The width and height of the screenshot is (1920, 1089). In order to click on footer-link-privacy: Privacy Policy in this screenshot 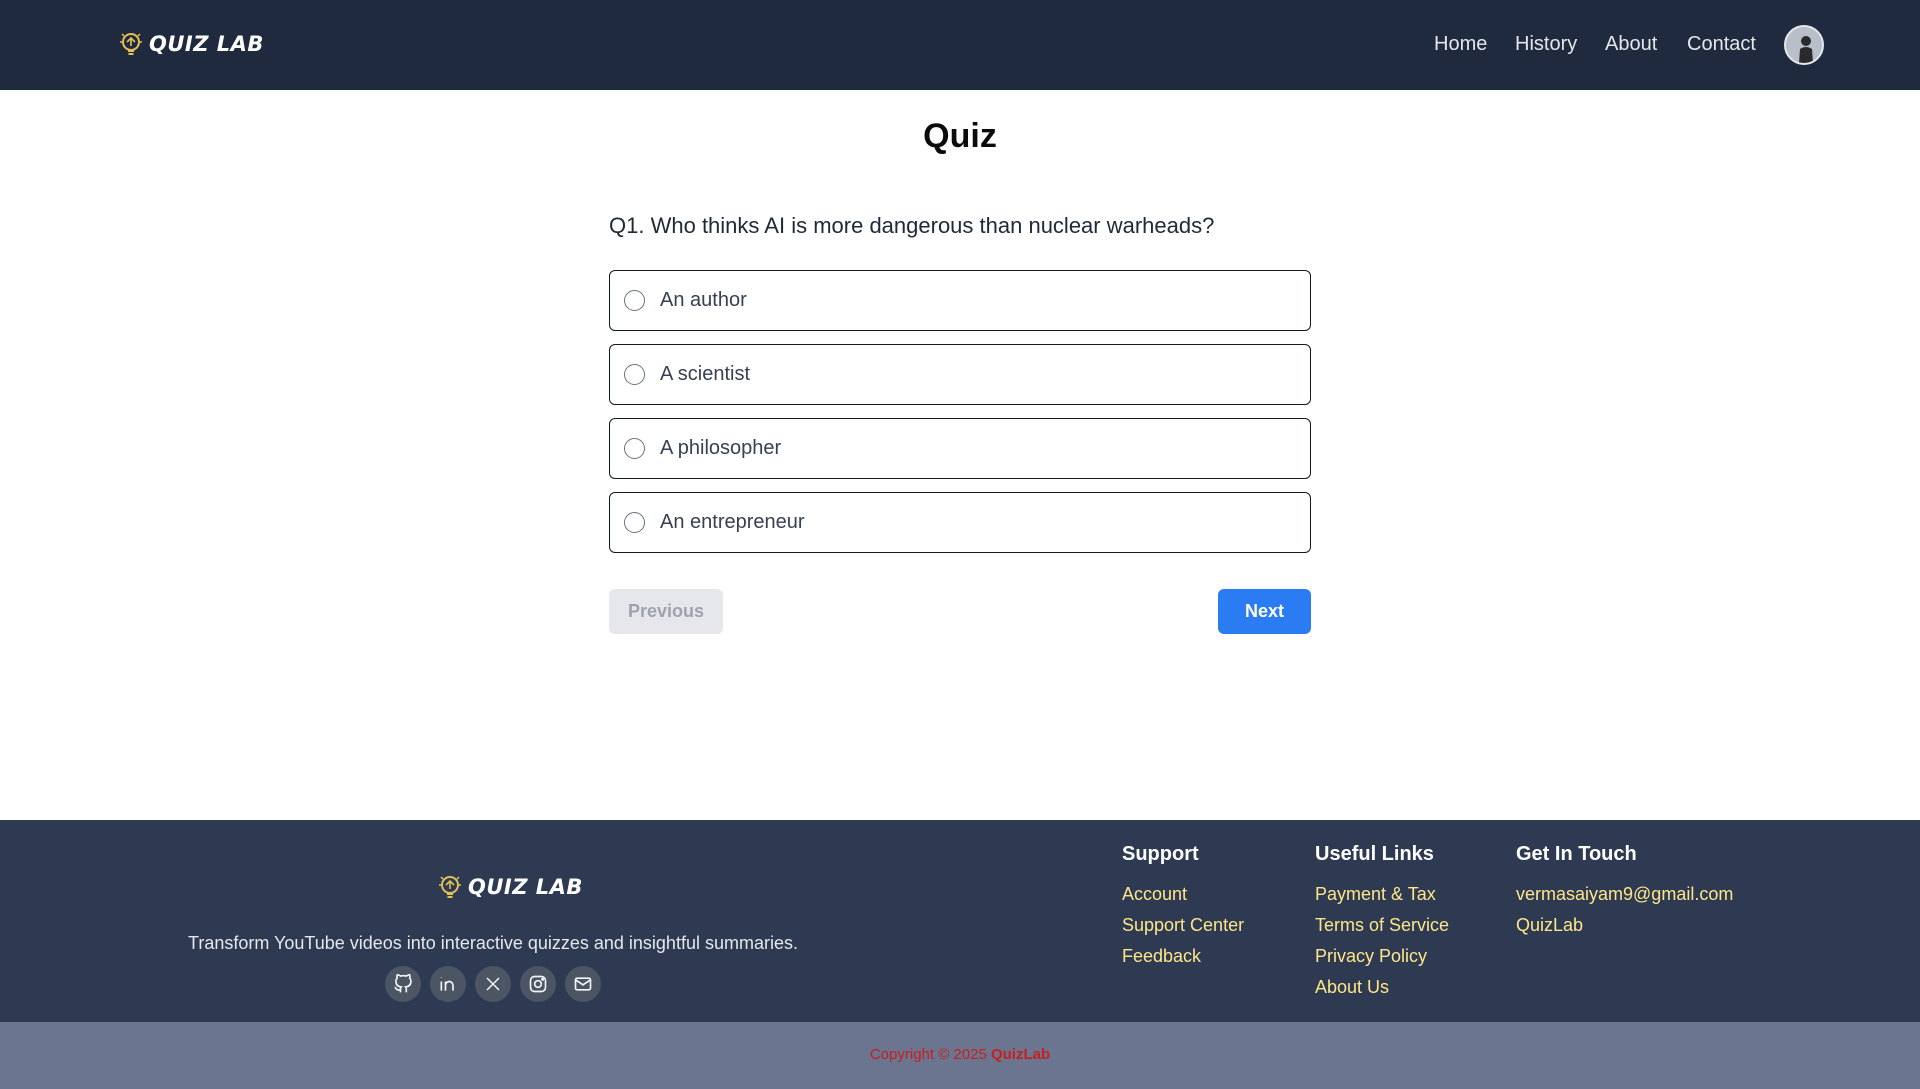, I will do `click(1382, 956)`.